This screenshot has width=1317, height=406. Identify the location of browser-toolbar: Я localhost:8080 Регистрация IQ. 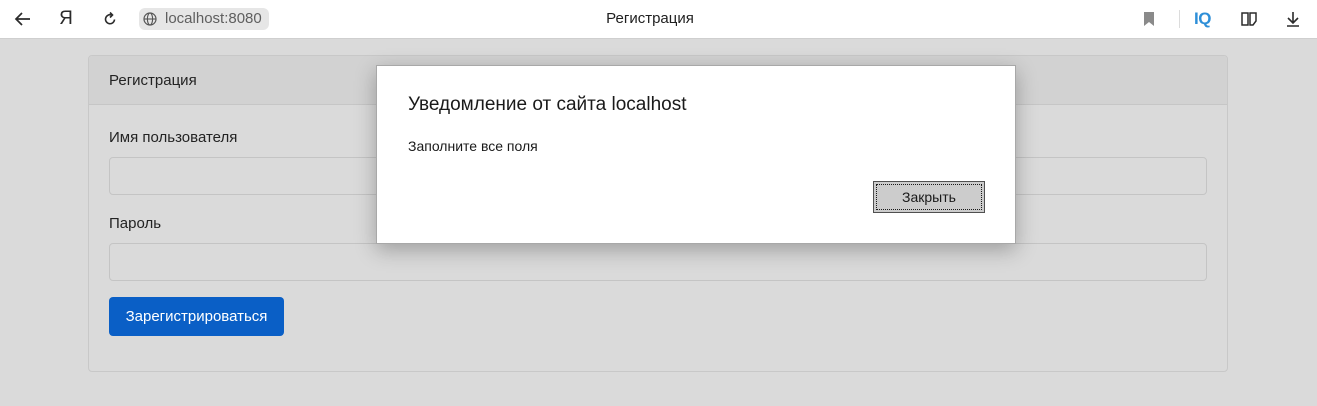
(658, 19).